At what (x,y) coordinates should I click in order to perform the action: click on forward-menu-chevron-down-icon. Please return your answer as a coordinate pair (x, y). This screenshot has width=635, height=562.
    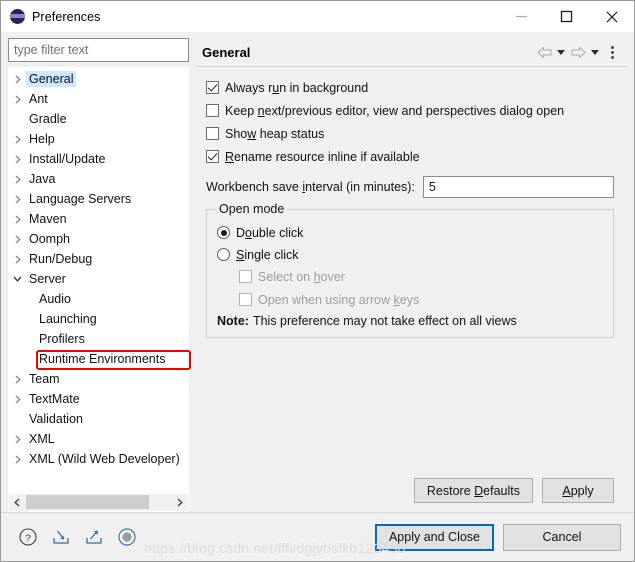
    Looking at the image, I should click on (595, 52).